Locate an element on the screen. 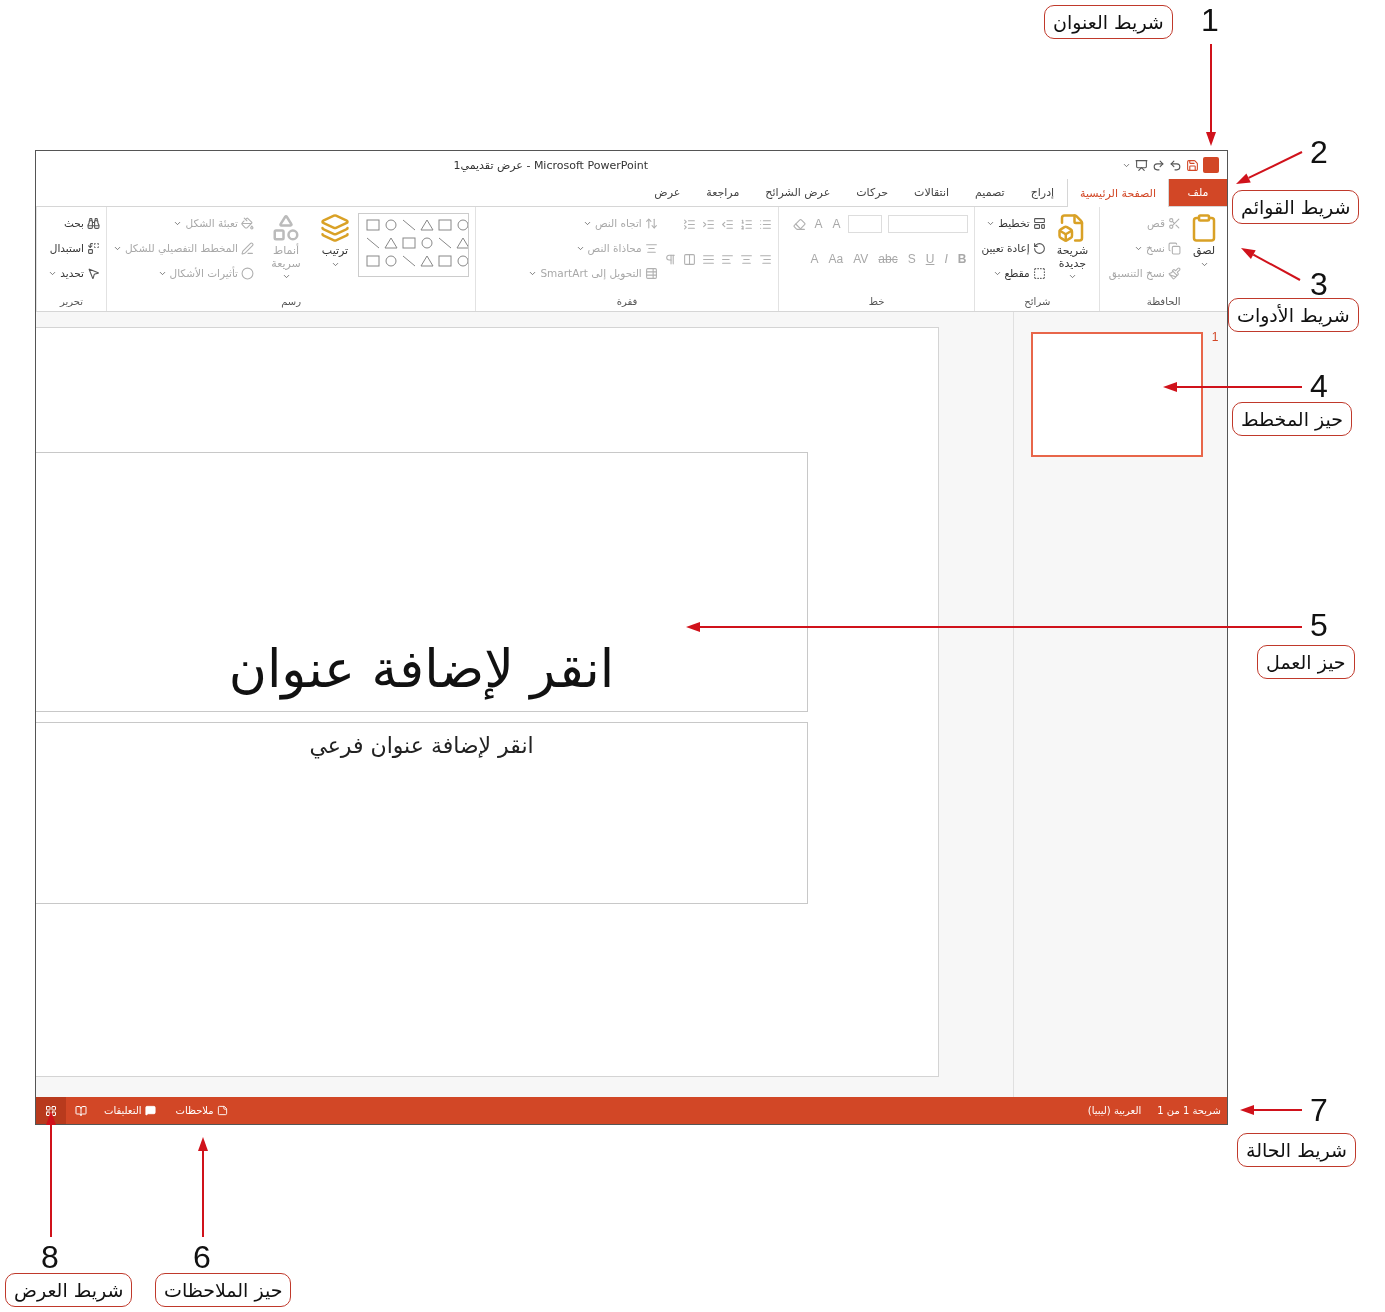 The width and height of the screenshot is (1385, 1312). view-button is located at coordinates (51, 1110).